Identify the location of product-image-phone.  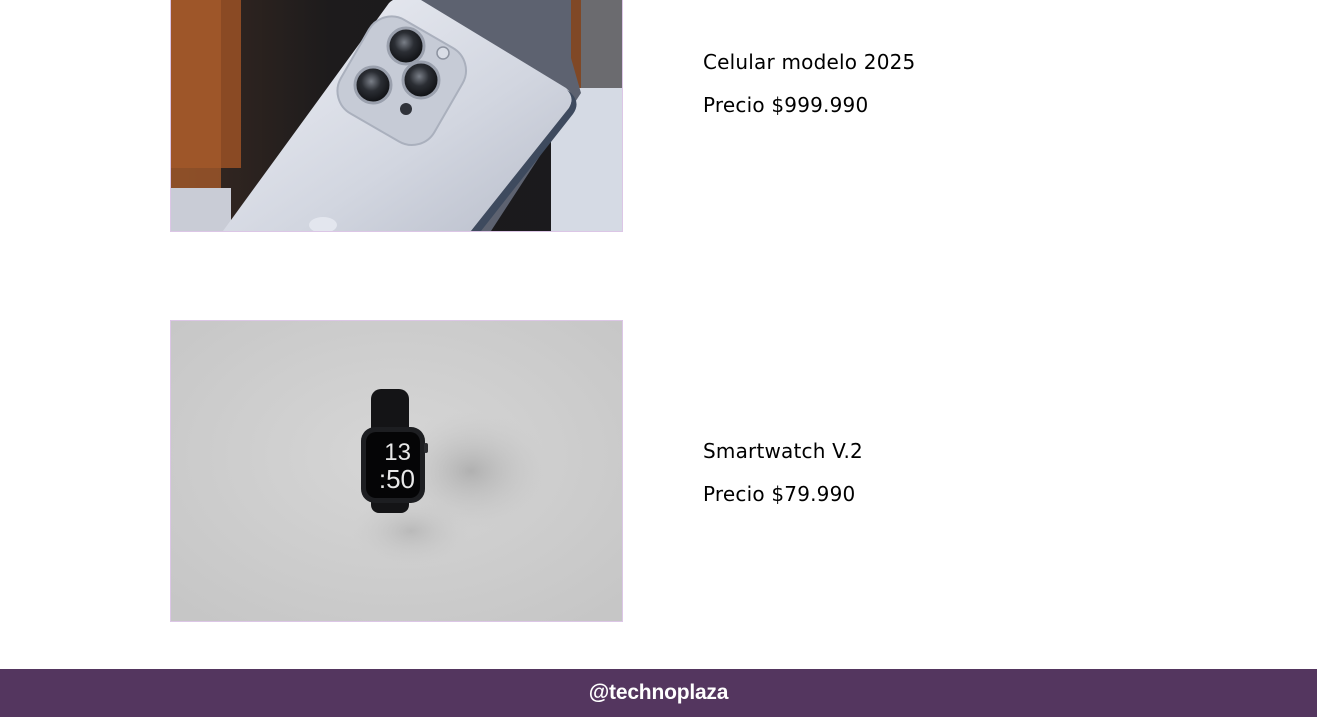
(396, 116).